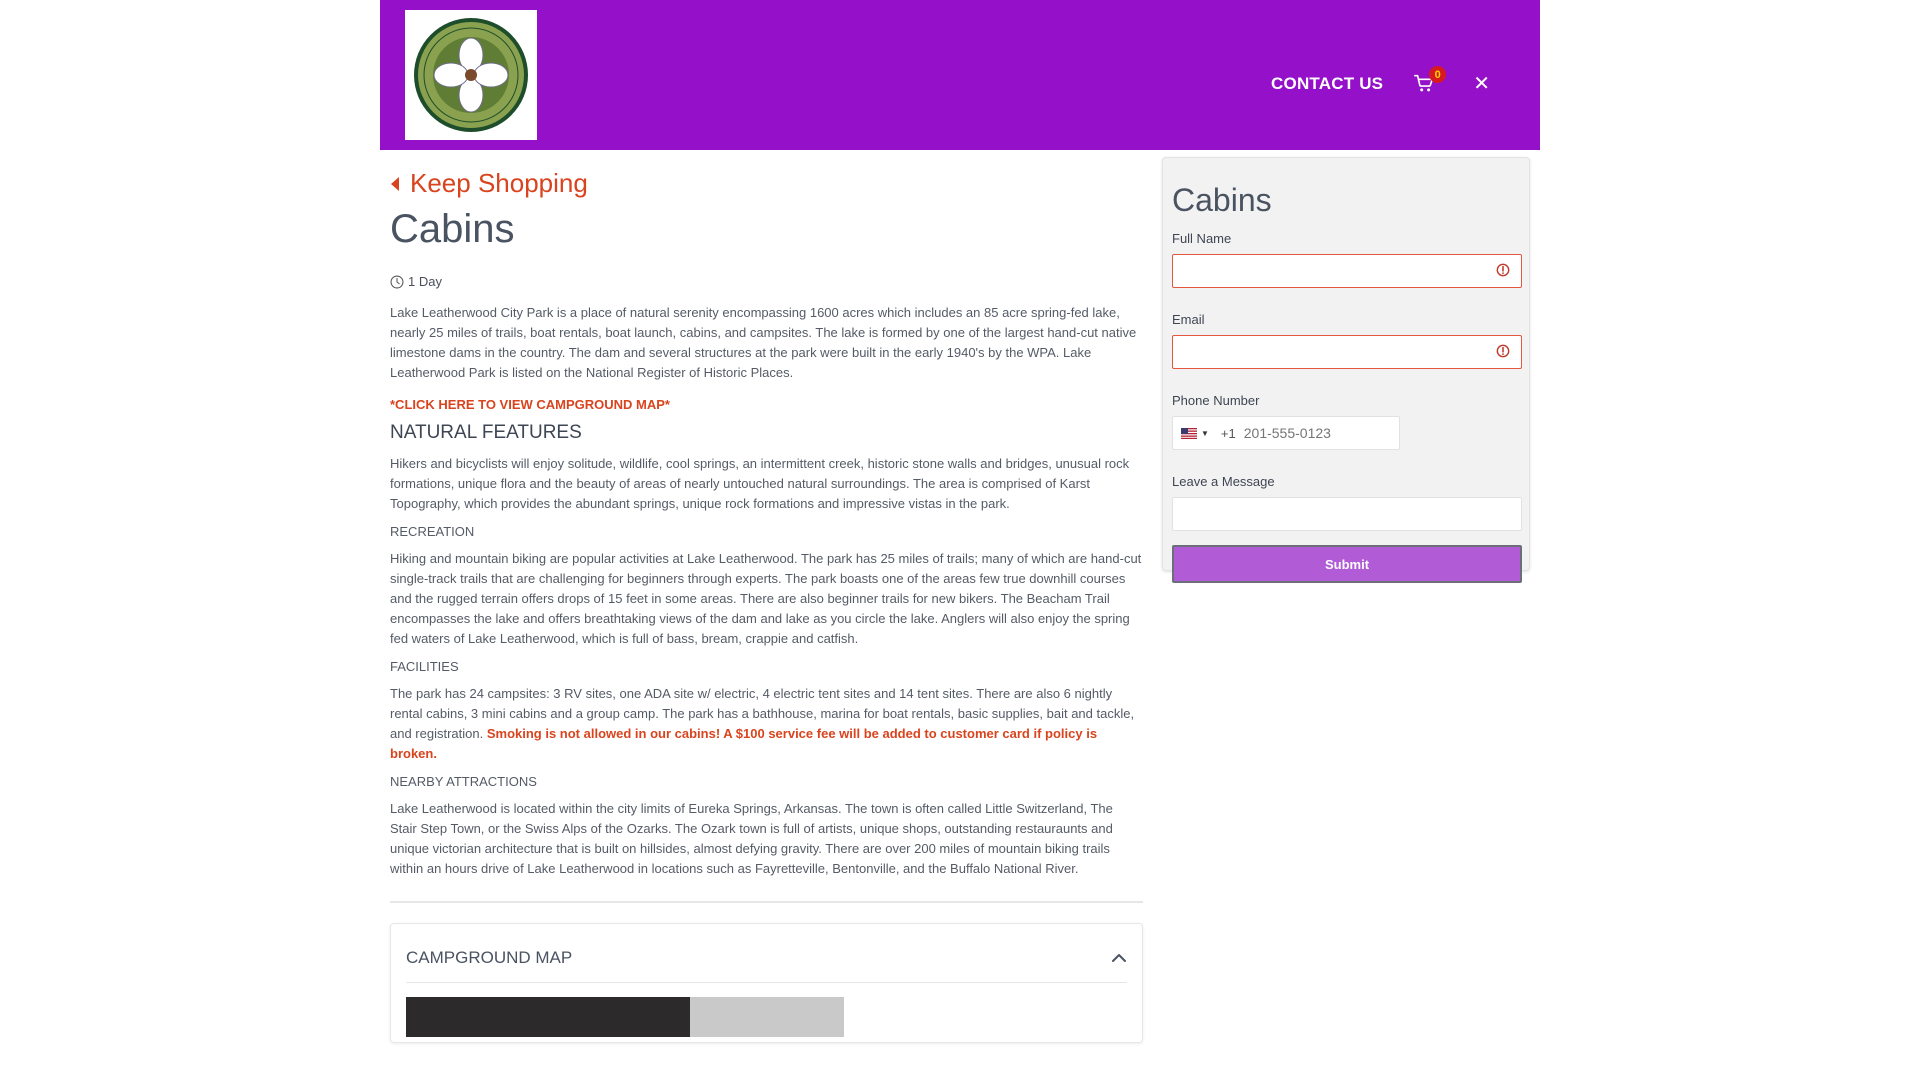 Image resolution: width=1920 pixels, height=1080 pixels. I want to click on parks-logo-icon, so click(471, 75).